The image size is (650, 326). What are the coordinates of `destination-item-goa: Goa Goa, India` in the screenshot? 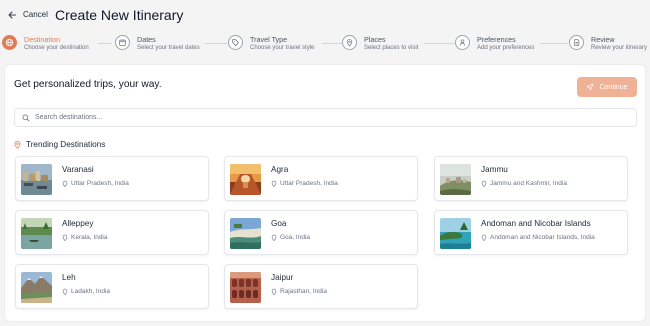 It's located at (321, 232).